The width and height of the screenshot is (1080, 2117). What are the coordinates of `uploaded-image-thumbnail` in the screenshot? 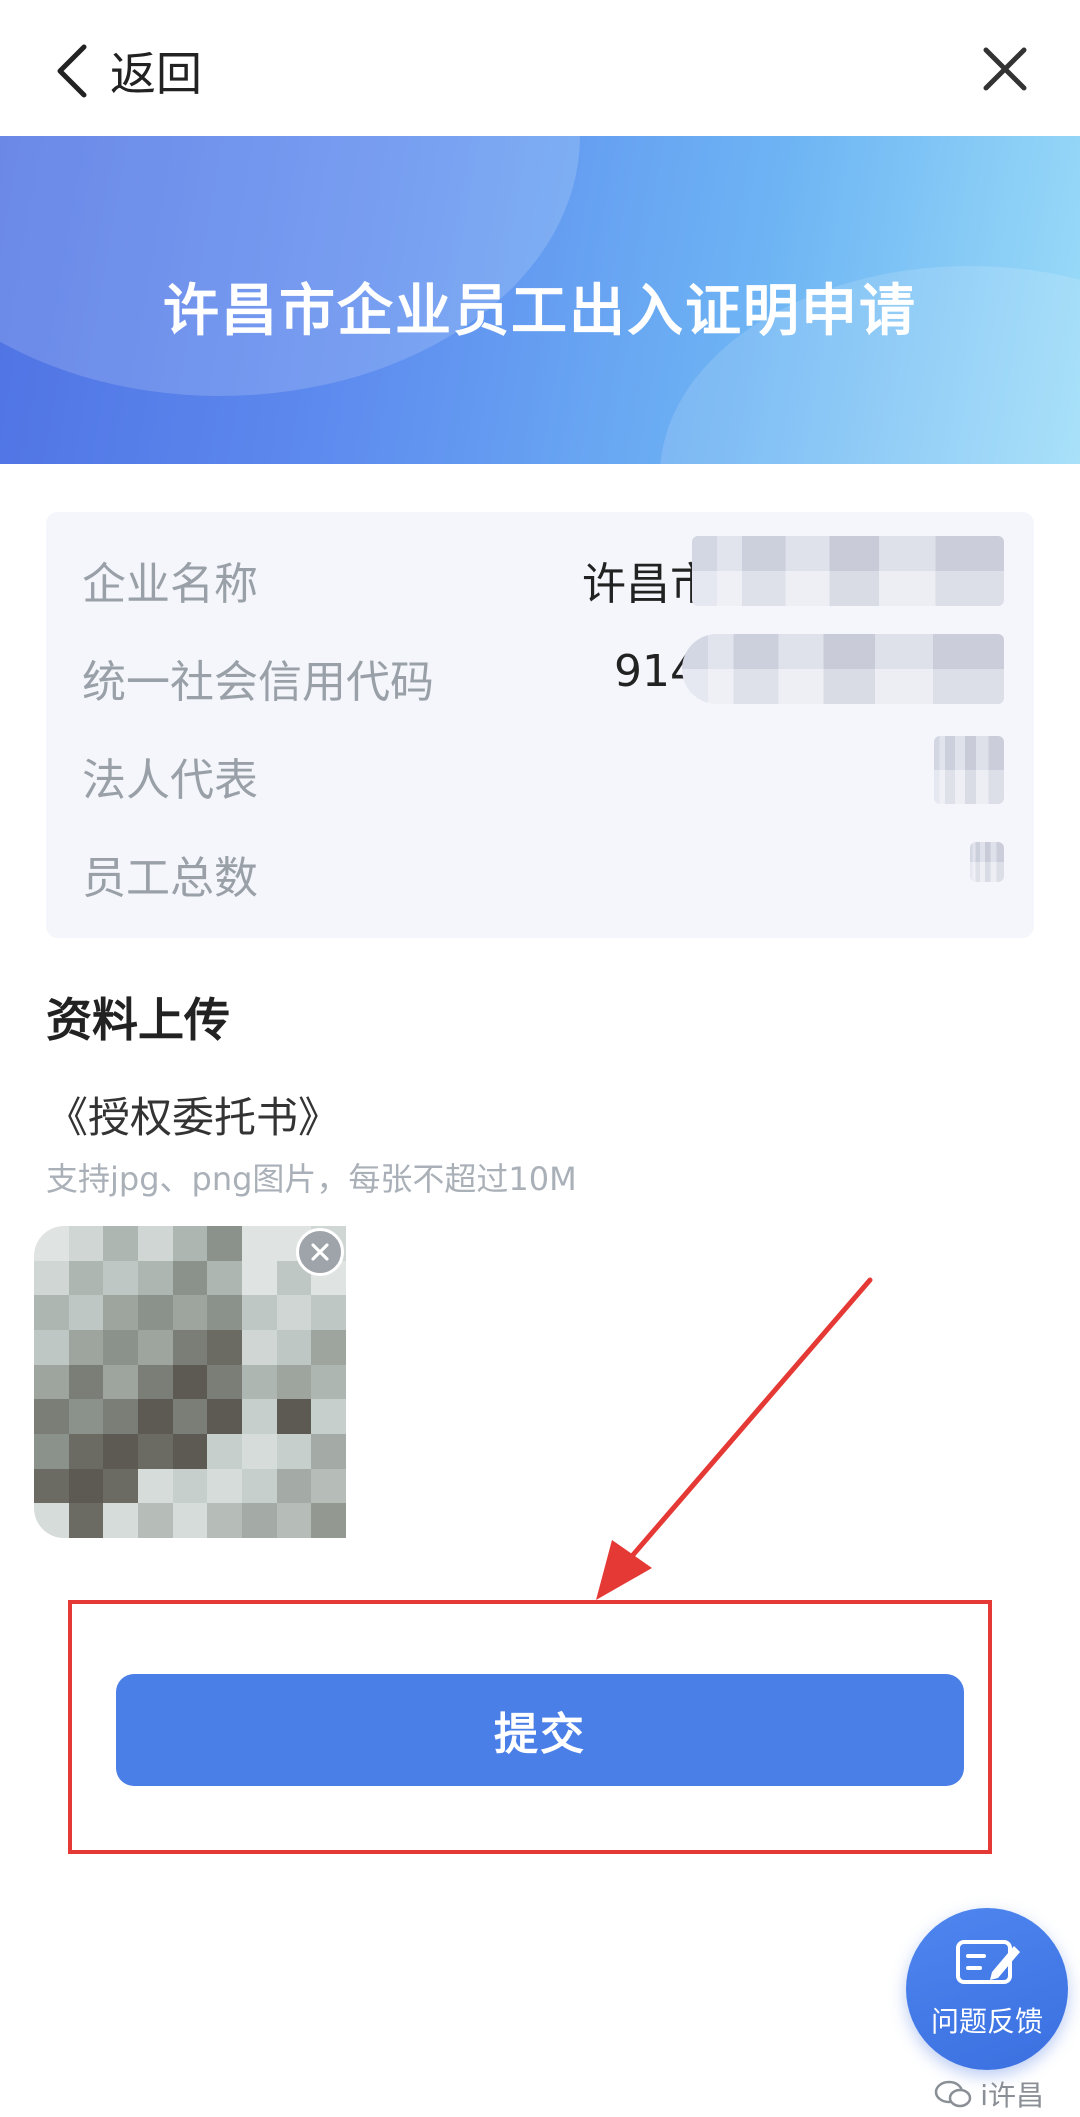 It's located at (190, 1382).